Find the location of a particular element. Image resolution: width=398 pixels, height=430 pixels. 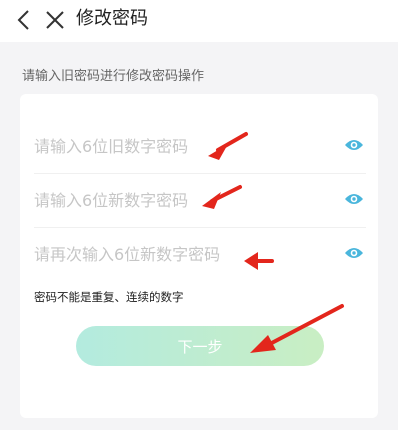

confirm-password-input is located at coordinates (179, 254).